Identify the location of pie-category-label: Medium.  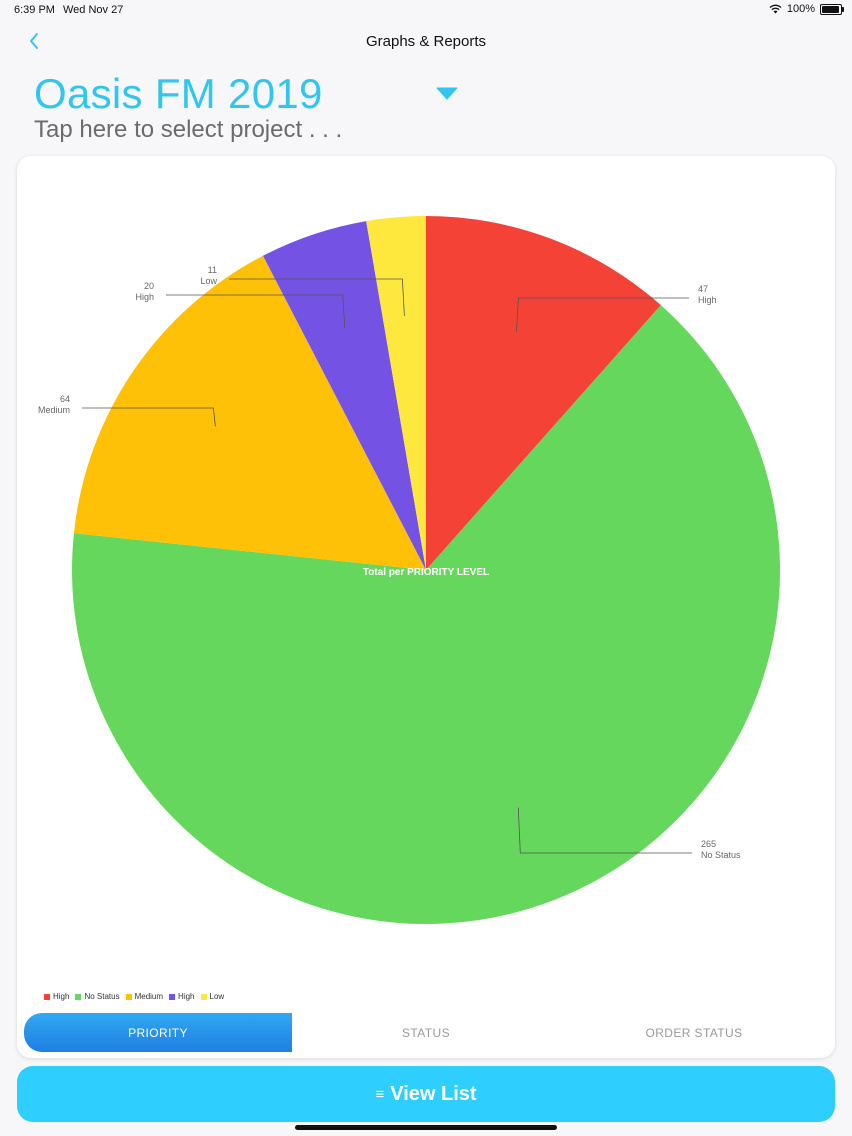
(54, 410).